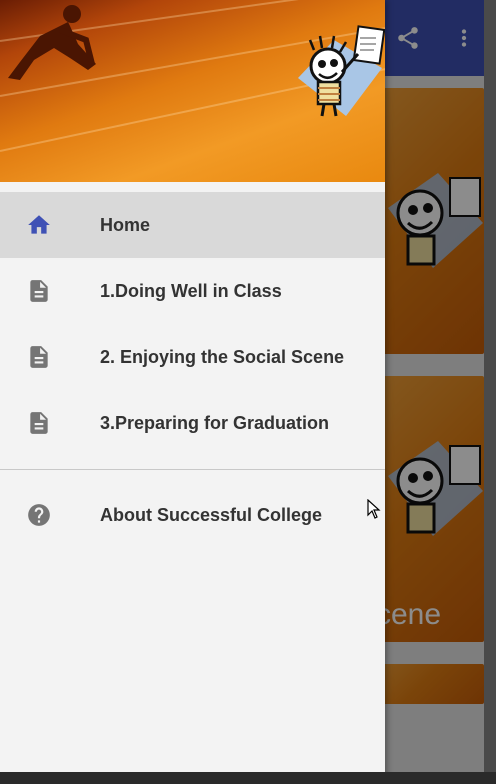  Describe the element at coordinates (192, 469) in the screenshot. I see `menu-divider` at that location.